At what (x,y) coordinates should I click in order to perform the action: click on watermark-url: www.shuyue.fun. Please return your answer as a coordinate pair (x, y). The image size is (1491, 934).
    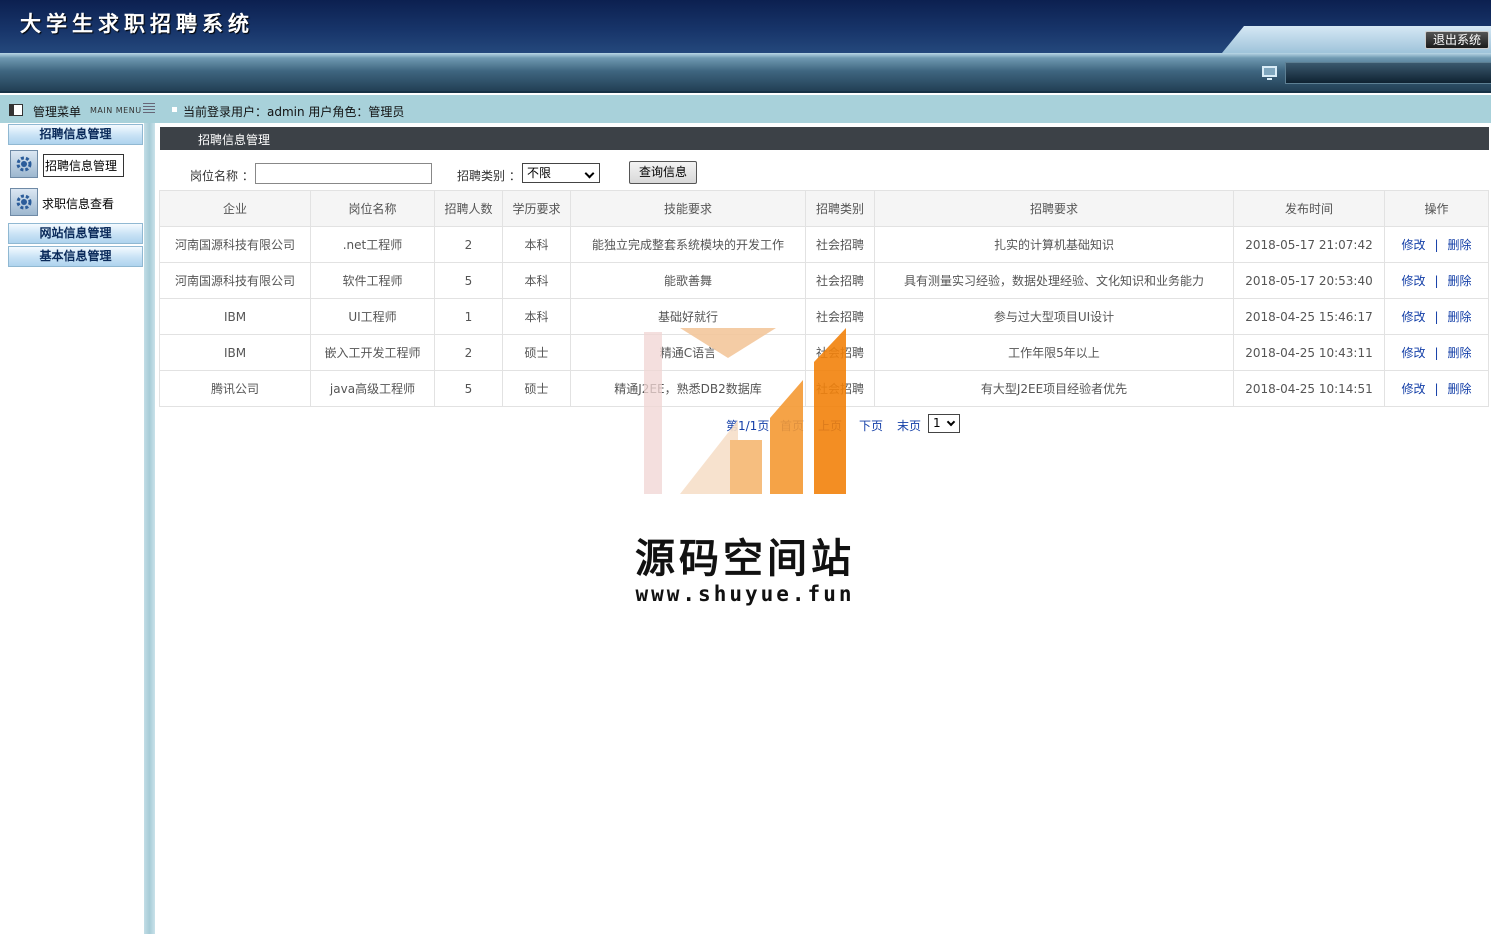
    Looking at the image, I should click on (745, 594).